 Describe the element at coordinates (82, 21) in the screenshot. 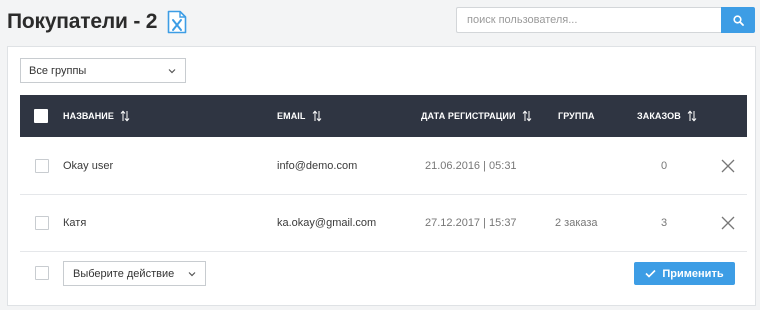

I see `page-title: Покупатели - 2` at that location.